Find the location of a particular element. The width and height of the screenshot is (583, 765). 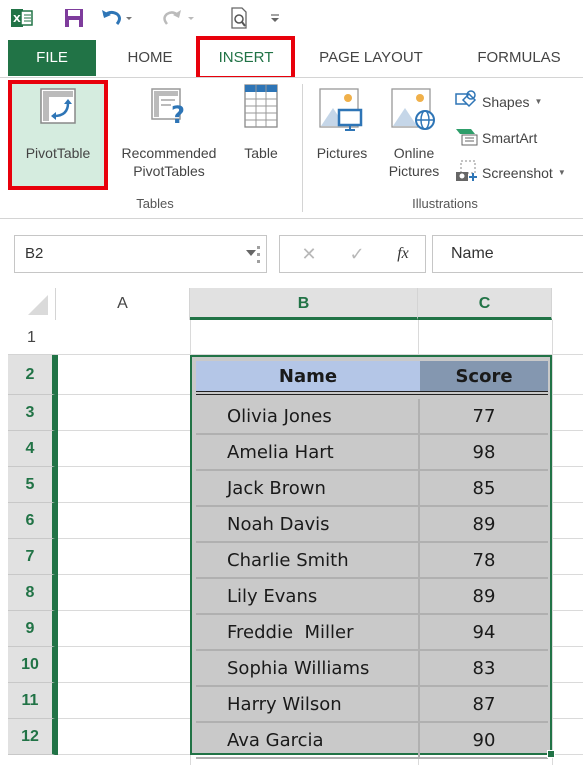

cell-name: Harry Wilson is located at coordinates (308, 704).